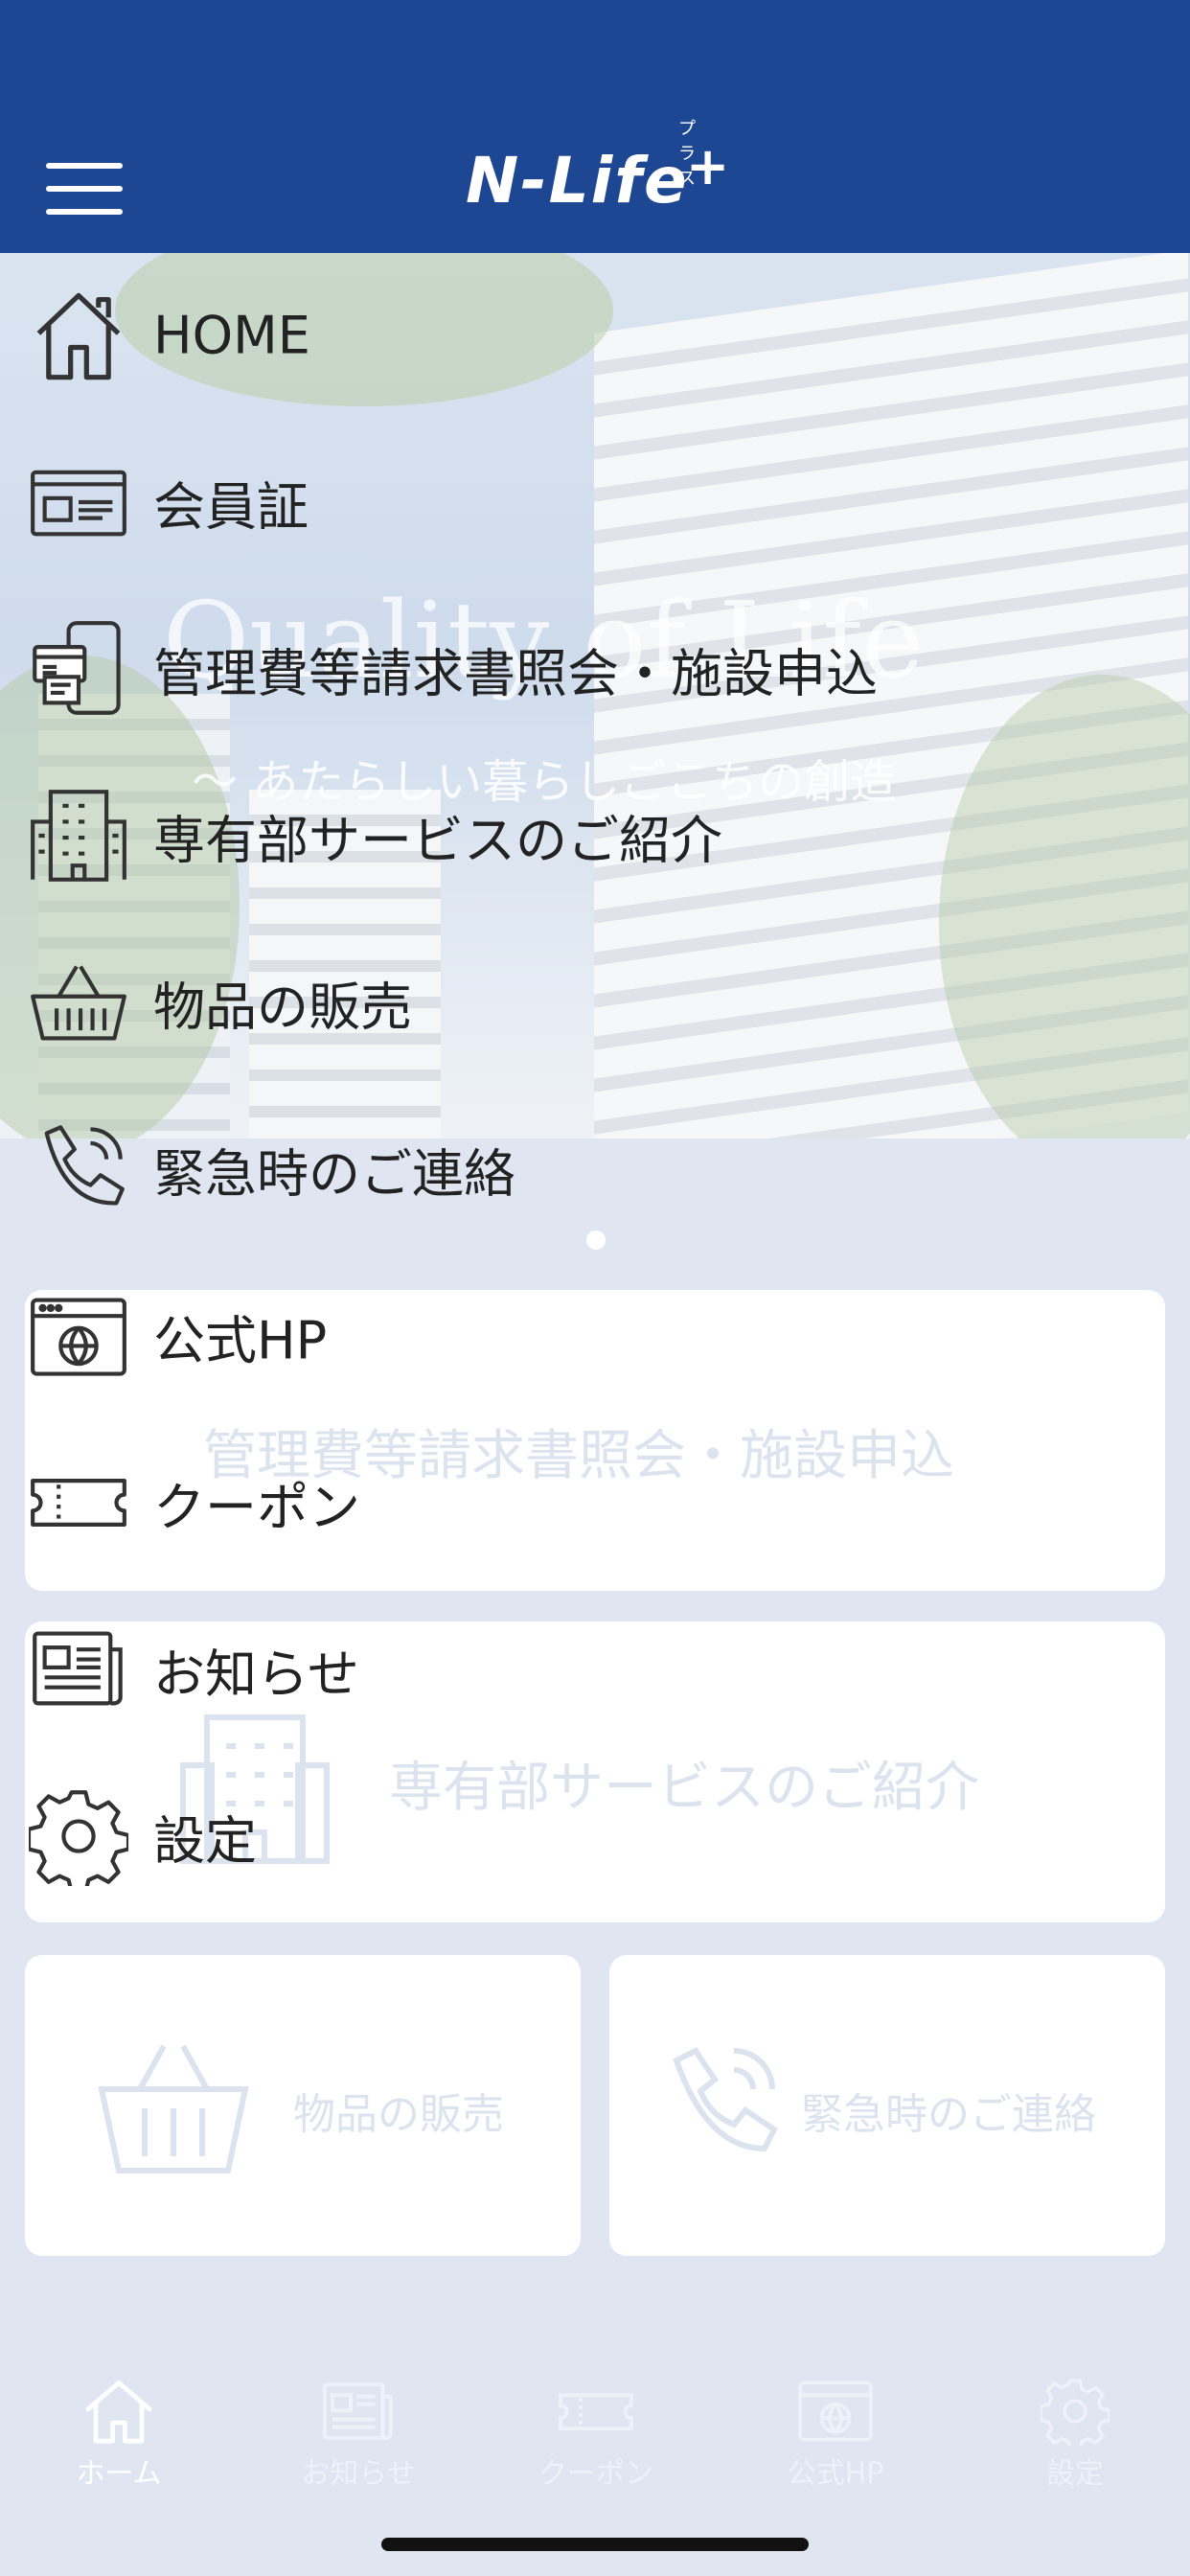 This screenshot has height=2576, width=1190. What do you see at coordinates (599, 168) in the screenshot?
I see `app-logo: N-Life + プラス` at bounding box center [599, 168].